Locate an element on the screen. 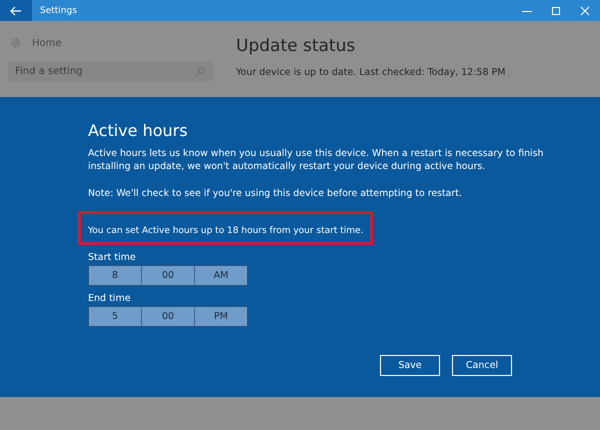 This screenshot has height=430, width=600. note-text: Note: We'll check to see if you're using this device before attempting to restart. is located at coordinates (275, 193).